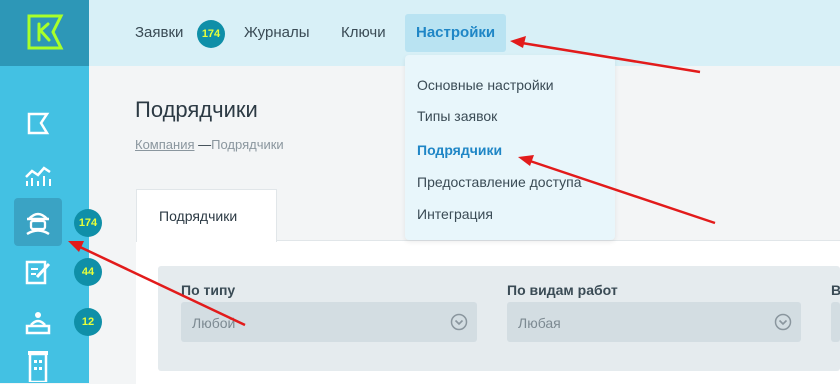  Describe the element at coordinates (88, 223) in the screenshot. I see `sidebar-badge-contractors: 174` at that location.